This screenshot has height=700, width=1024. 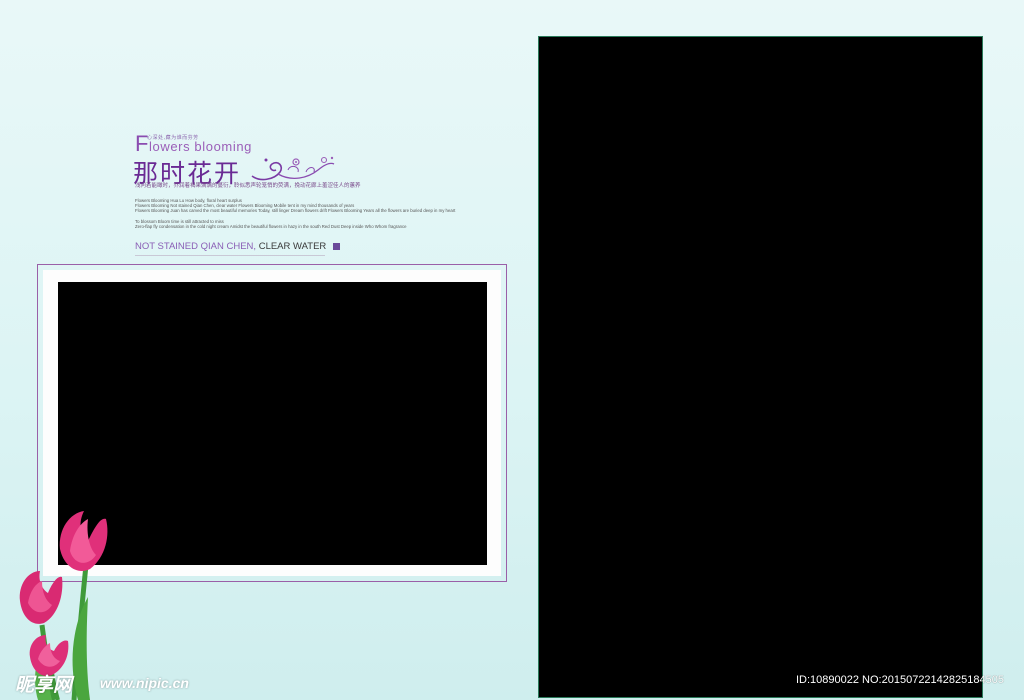 What do you see at coordinates (44, 685) in the screenshot?
I see `watermark-logo: 昵享网` at bounding box center [44, 685].